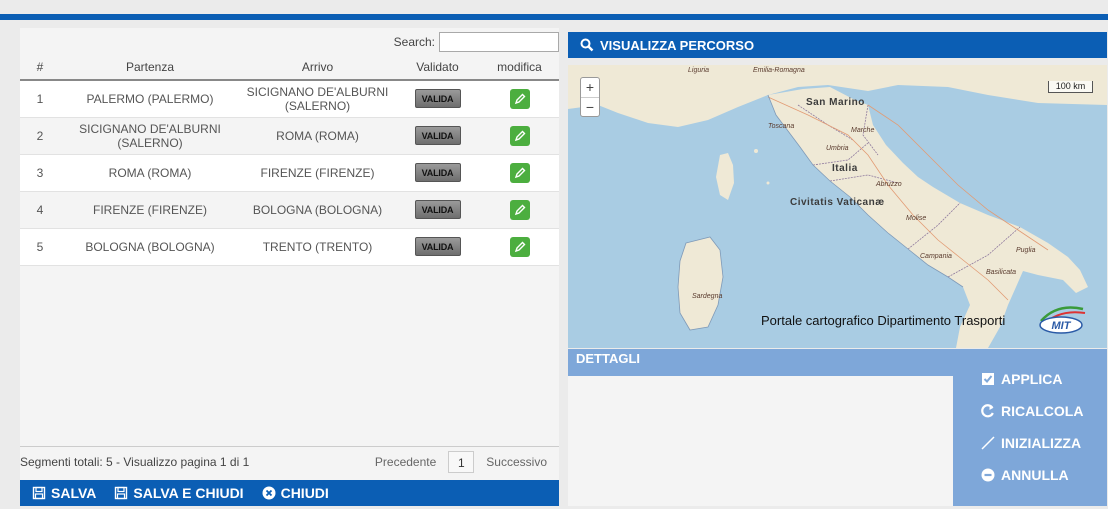 This screenshot has height=509, width=1108. What do you see at coordinates (269, 493) in the screenshot?
I see `close-circle-icon` at bounding box center [269, 493].